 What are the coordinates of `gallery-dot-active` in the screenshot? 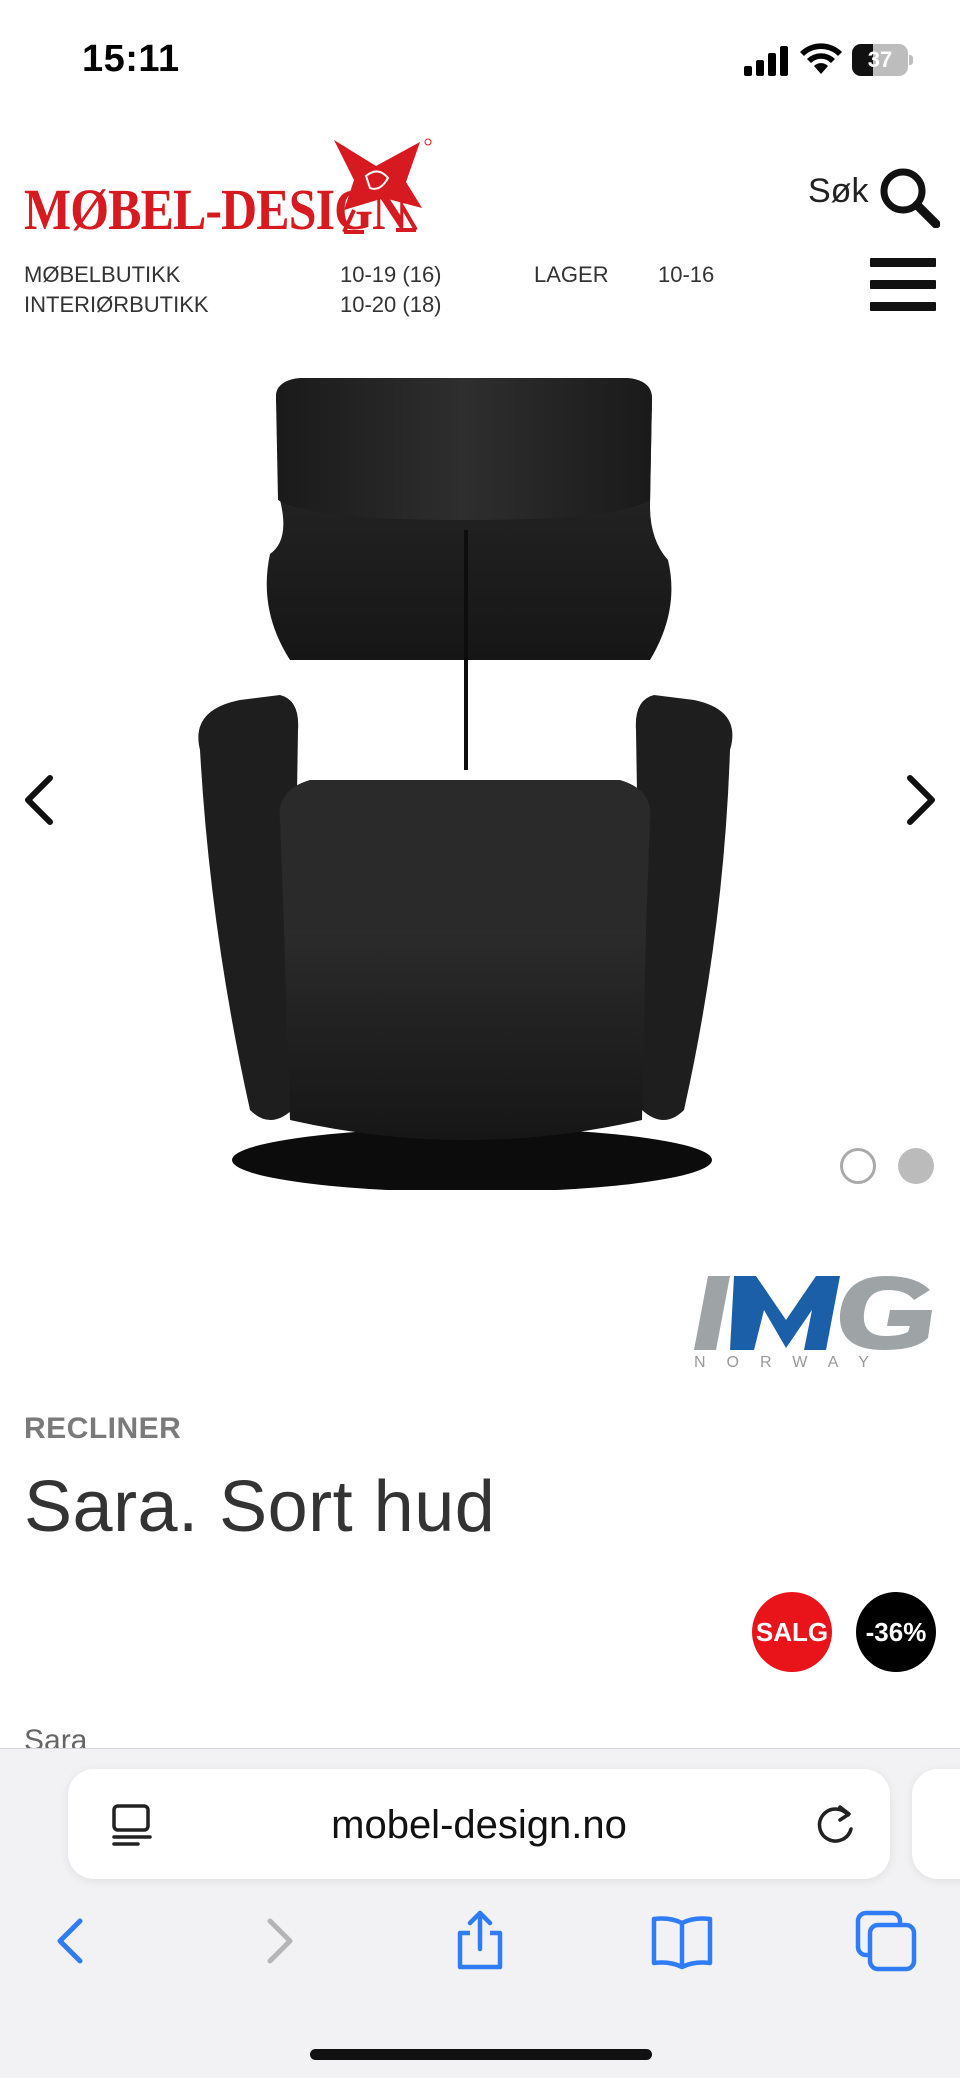 It's located at (916, 1166).